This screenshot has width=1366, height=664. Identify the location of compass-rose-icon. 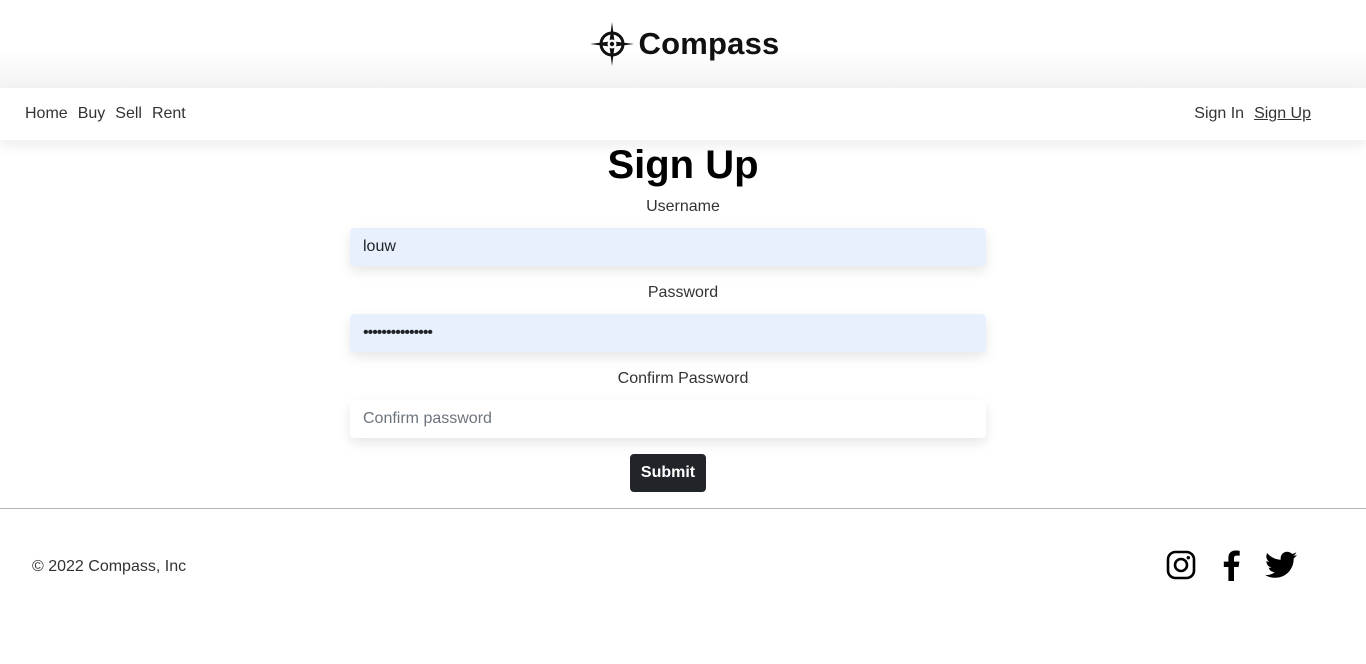
(611, 44).